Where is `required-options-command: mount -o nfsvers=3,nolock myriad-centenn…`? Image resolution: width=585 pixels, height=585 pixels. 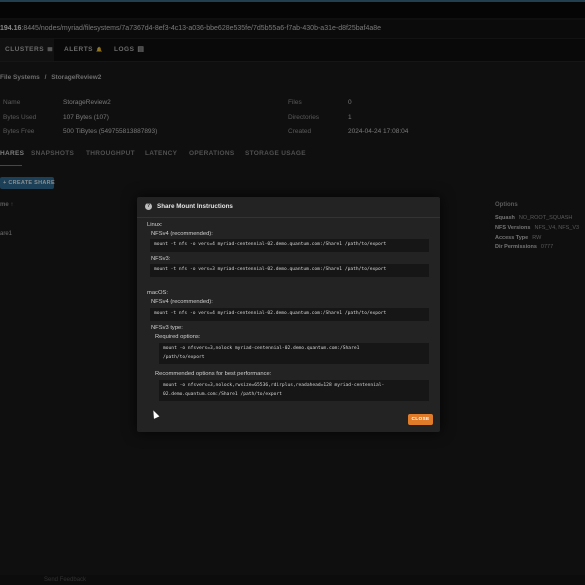 required-options-command: mount -o nfsvers=3,nolock myriad-centenn… is located at coordinates (294, 353).